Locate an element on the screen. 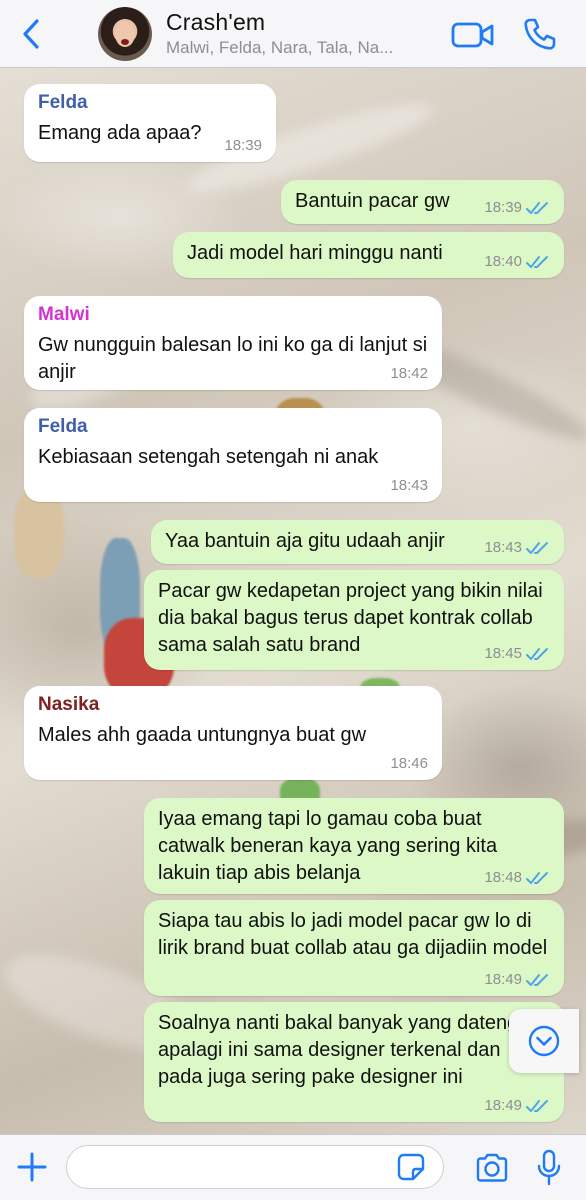  message-bubble-outgoing: Bantuin pacar gw 18:39 is located at coordinates (422, 202).